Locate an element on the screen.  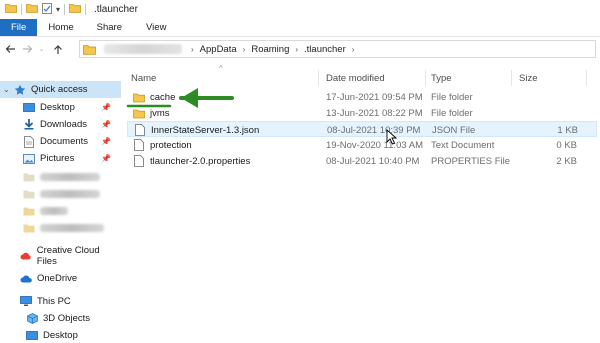
new-folder-icon is located at coordinates (32, 9).